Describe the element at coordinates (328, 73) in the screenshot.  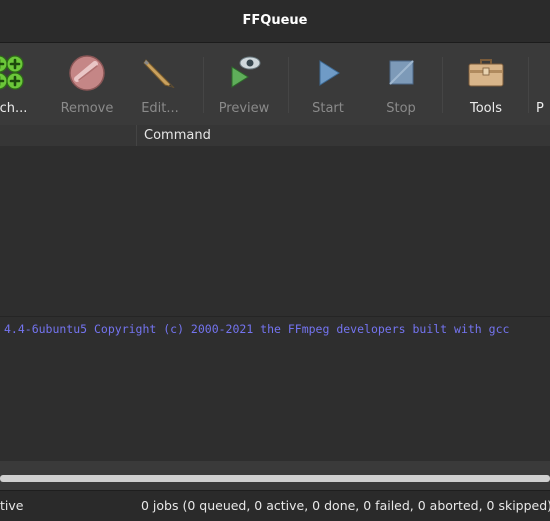
I see `play-icon` at that location.